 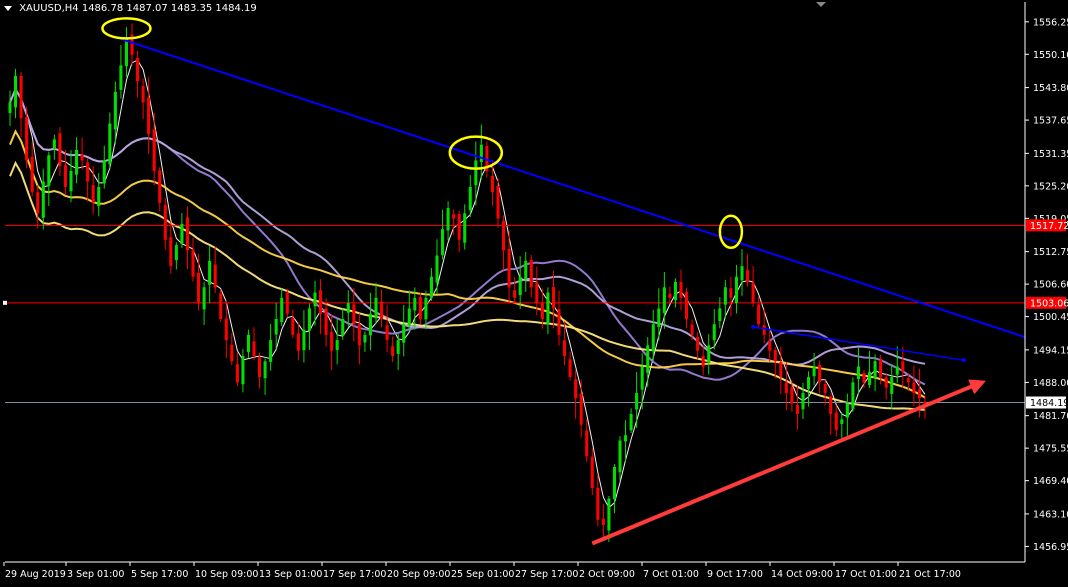 What do you see at coordinates (1050, 350) in the screenshot?
I see `y-tick-label: 1494.15` at bounding box center [1050, 350].